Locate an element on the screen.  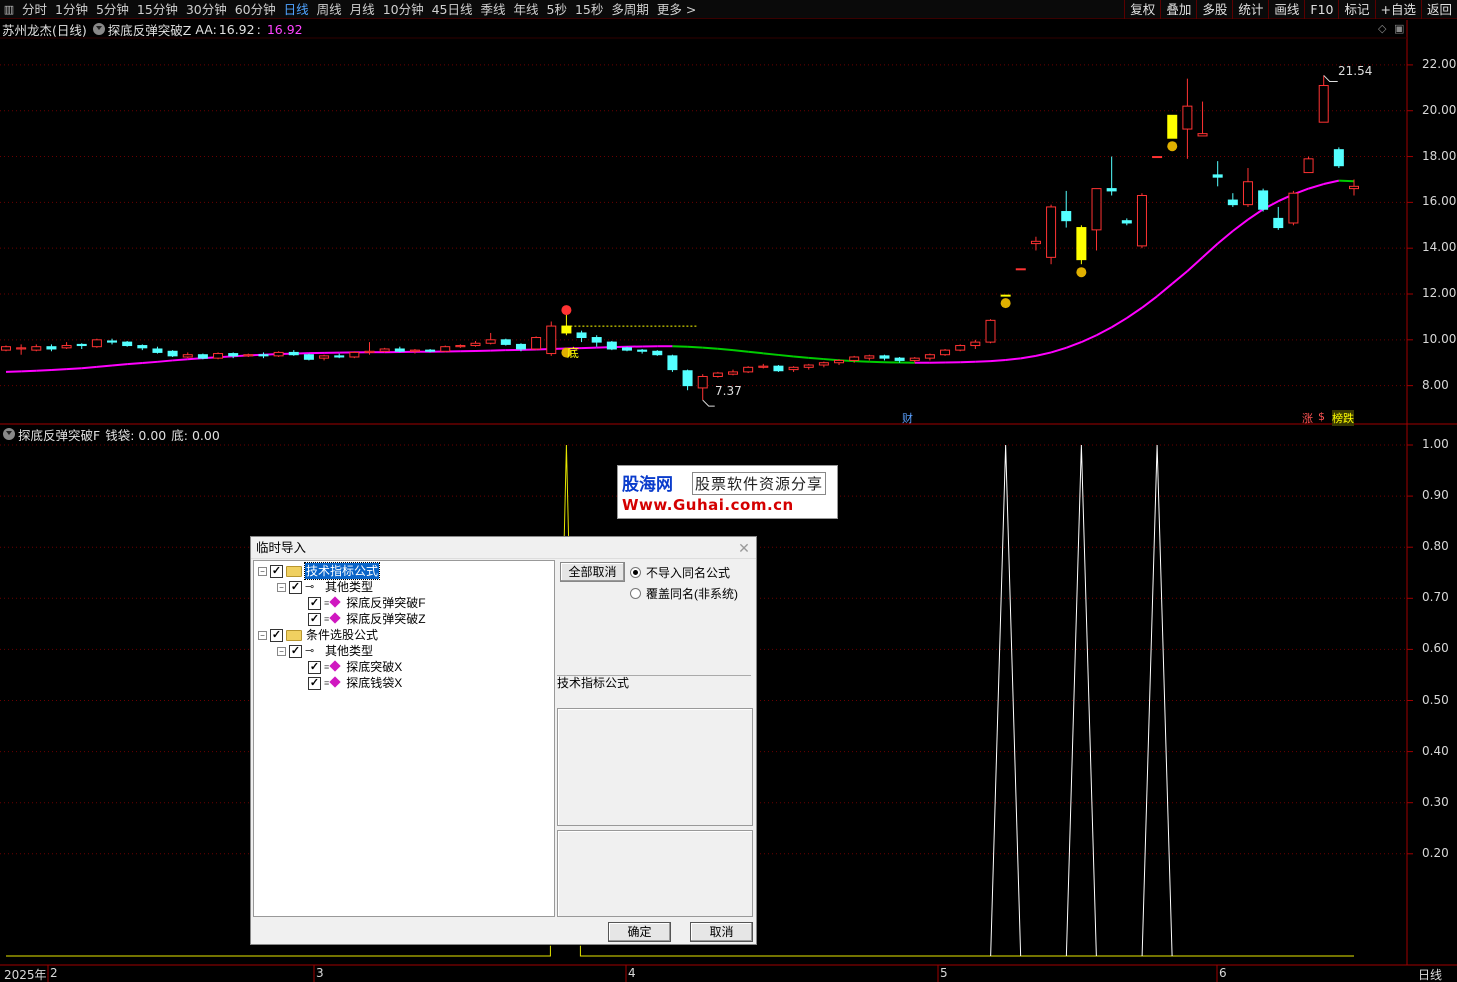
time-tick-label: 2 is located at coordinates (54, 973).